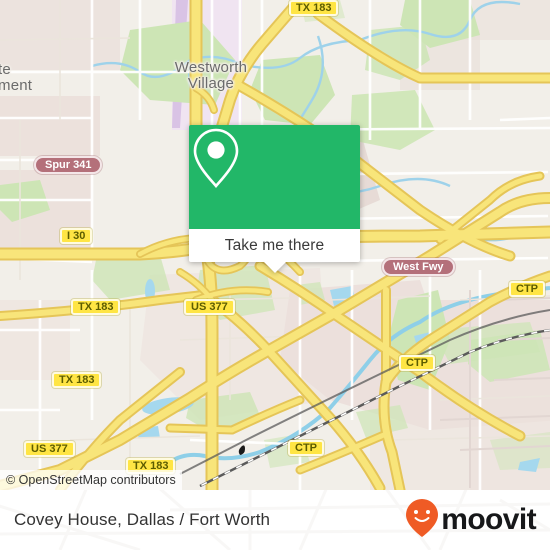 The image size is (550, 550). What do you see at coordinates (418, 267) in the screenshot?
I see `shield-west-fwy: West Fwy` at bounding box center [418, 267].